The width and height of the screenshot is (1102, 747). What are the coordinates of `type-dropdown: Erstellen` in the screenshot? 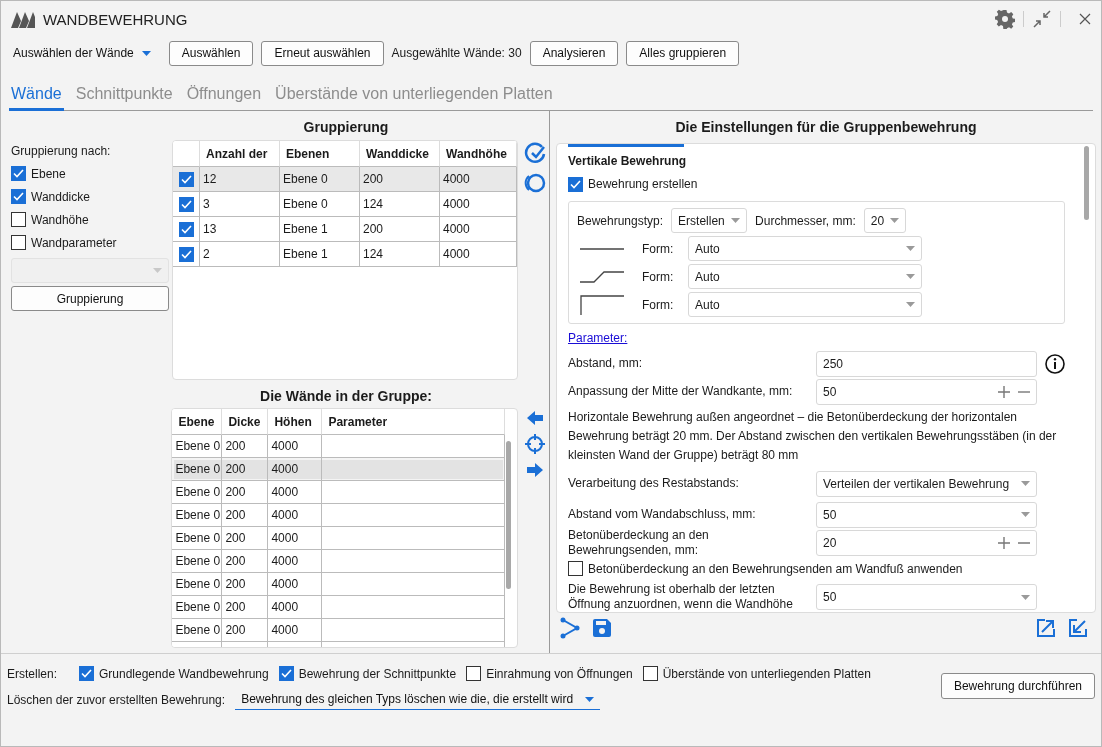 It's located at (709, 221).